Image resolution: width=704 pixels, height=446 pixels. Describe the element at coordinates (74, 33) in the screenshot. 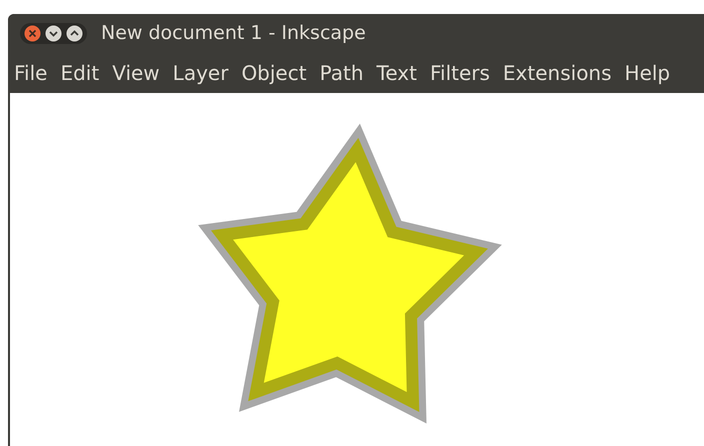

I see `maximize-icon` at that location.